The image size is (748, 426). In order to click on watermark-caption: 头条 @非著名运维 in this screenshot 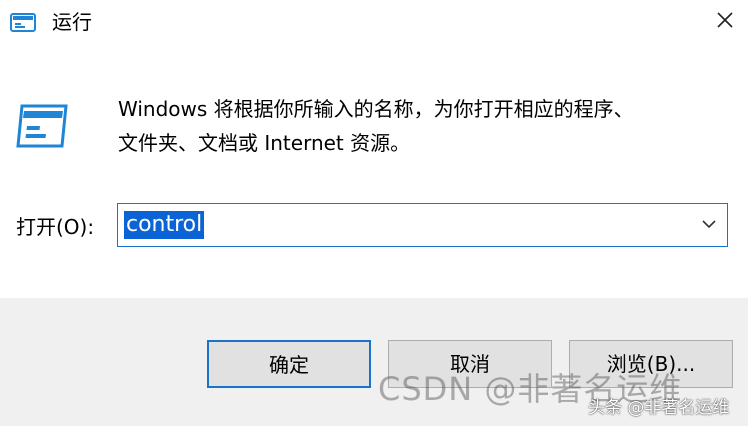, I will do `click(659, 408)`.